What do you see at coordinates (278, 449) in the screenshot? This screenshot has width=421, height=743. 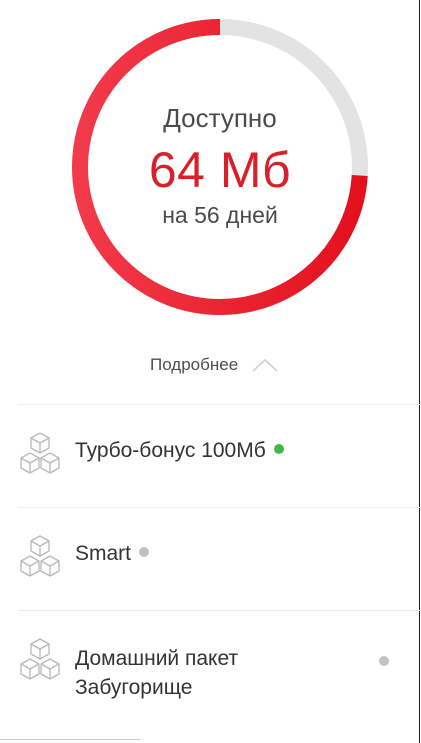 I see `status-active-dot` at bounding box center [278, 449].